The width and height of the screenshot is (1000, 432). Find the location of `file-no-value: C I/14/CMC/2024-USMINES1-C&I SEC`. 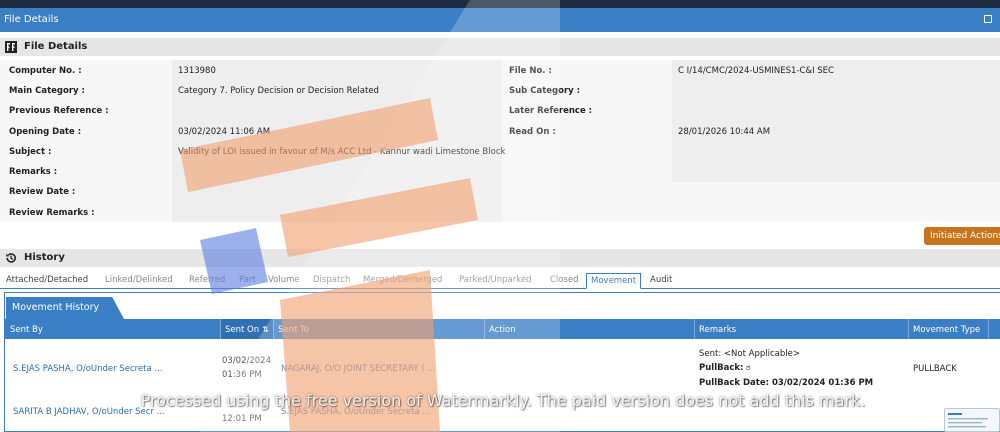

file-no-value: C I/14/CMC/2024-USMINES1-C&I SEC is located at coordinates (756, 71).